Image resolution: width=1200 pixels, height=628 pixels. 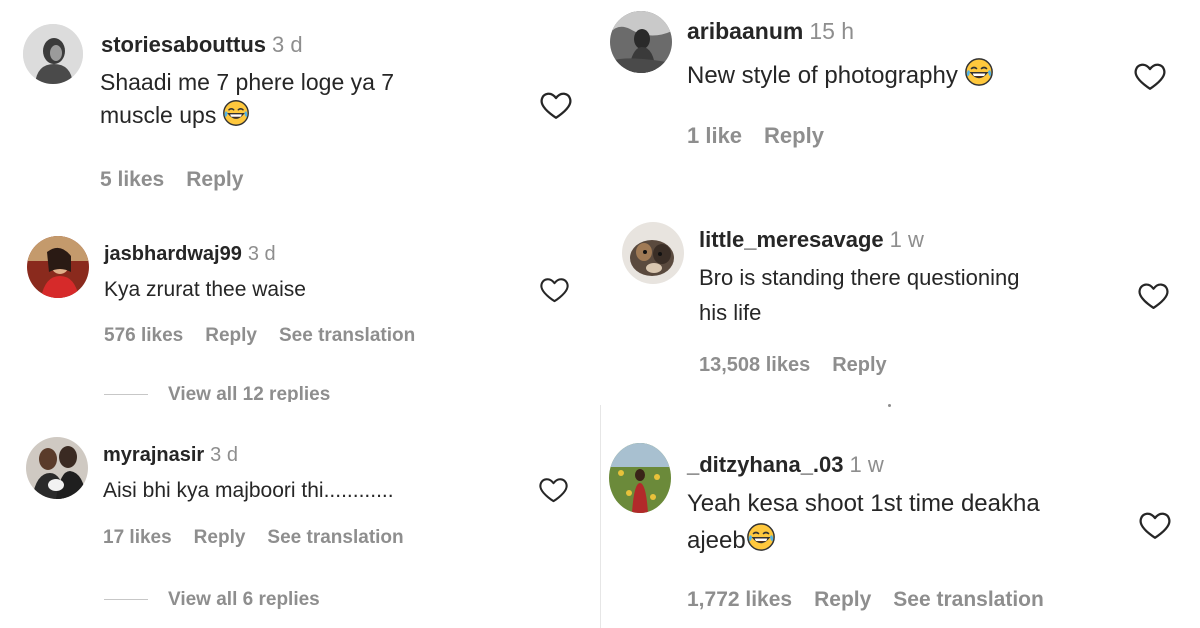 I want to click on comment-actions: 13,508 likes Reply, so click(x=804, y=365).